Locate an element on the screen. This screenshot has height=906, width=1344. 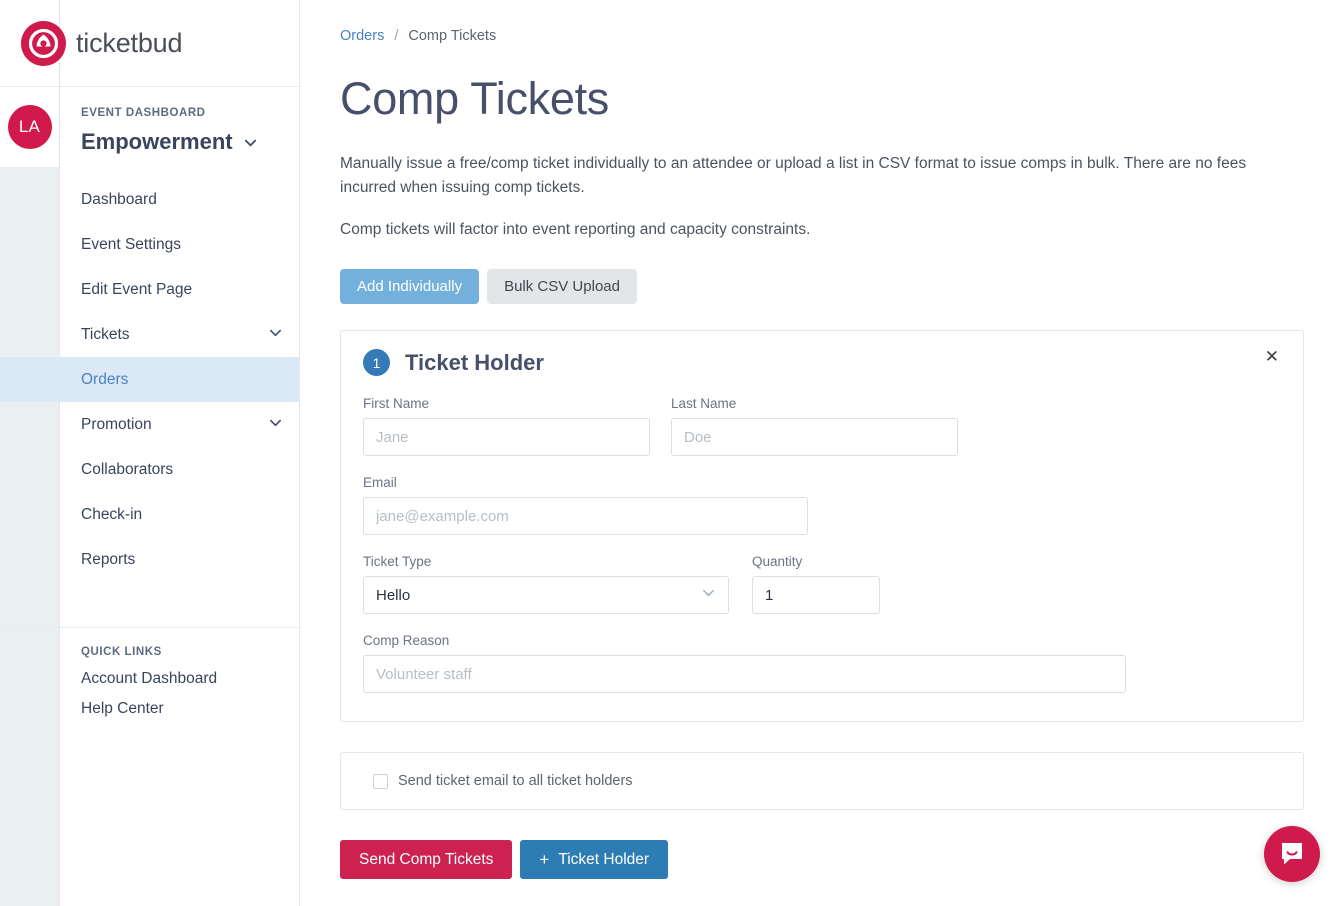
sidebar-item-tickets: Tickets is located at coordinates (149, 334).